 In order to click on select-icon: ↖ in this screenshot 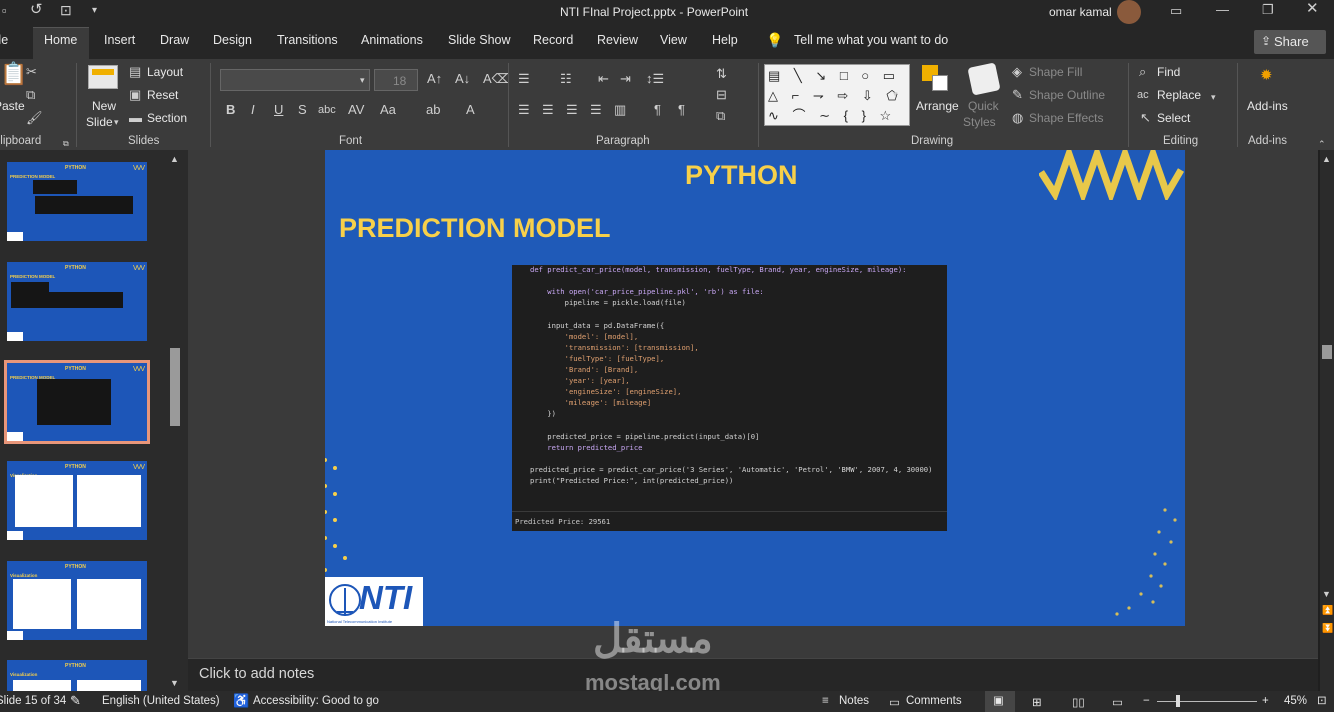, I will do `click(1145, 118)`.